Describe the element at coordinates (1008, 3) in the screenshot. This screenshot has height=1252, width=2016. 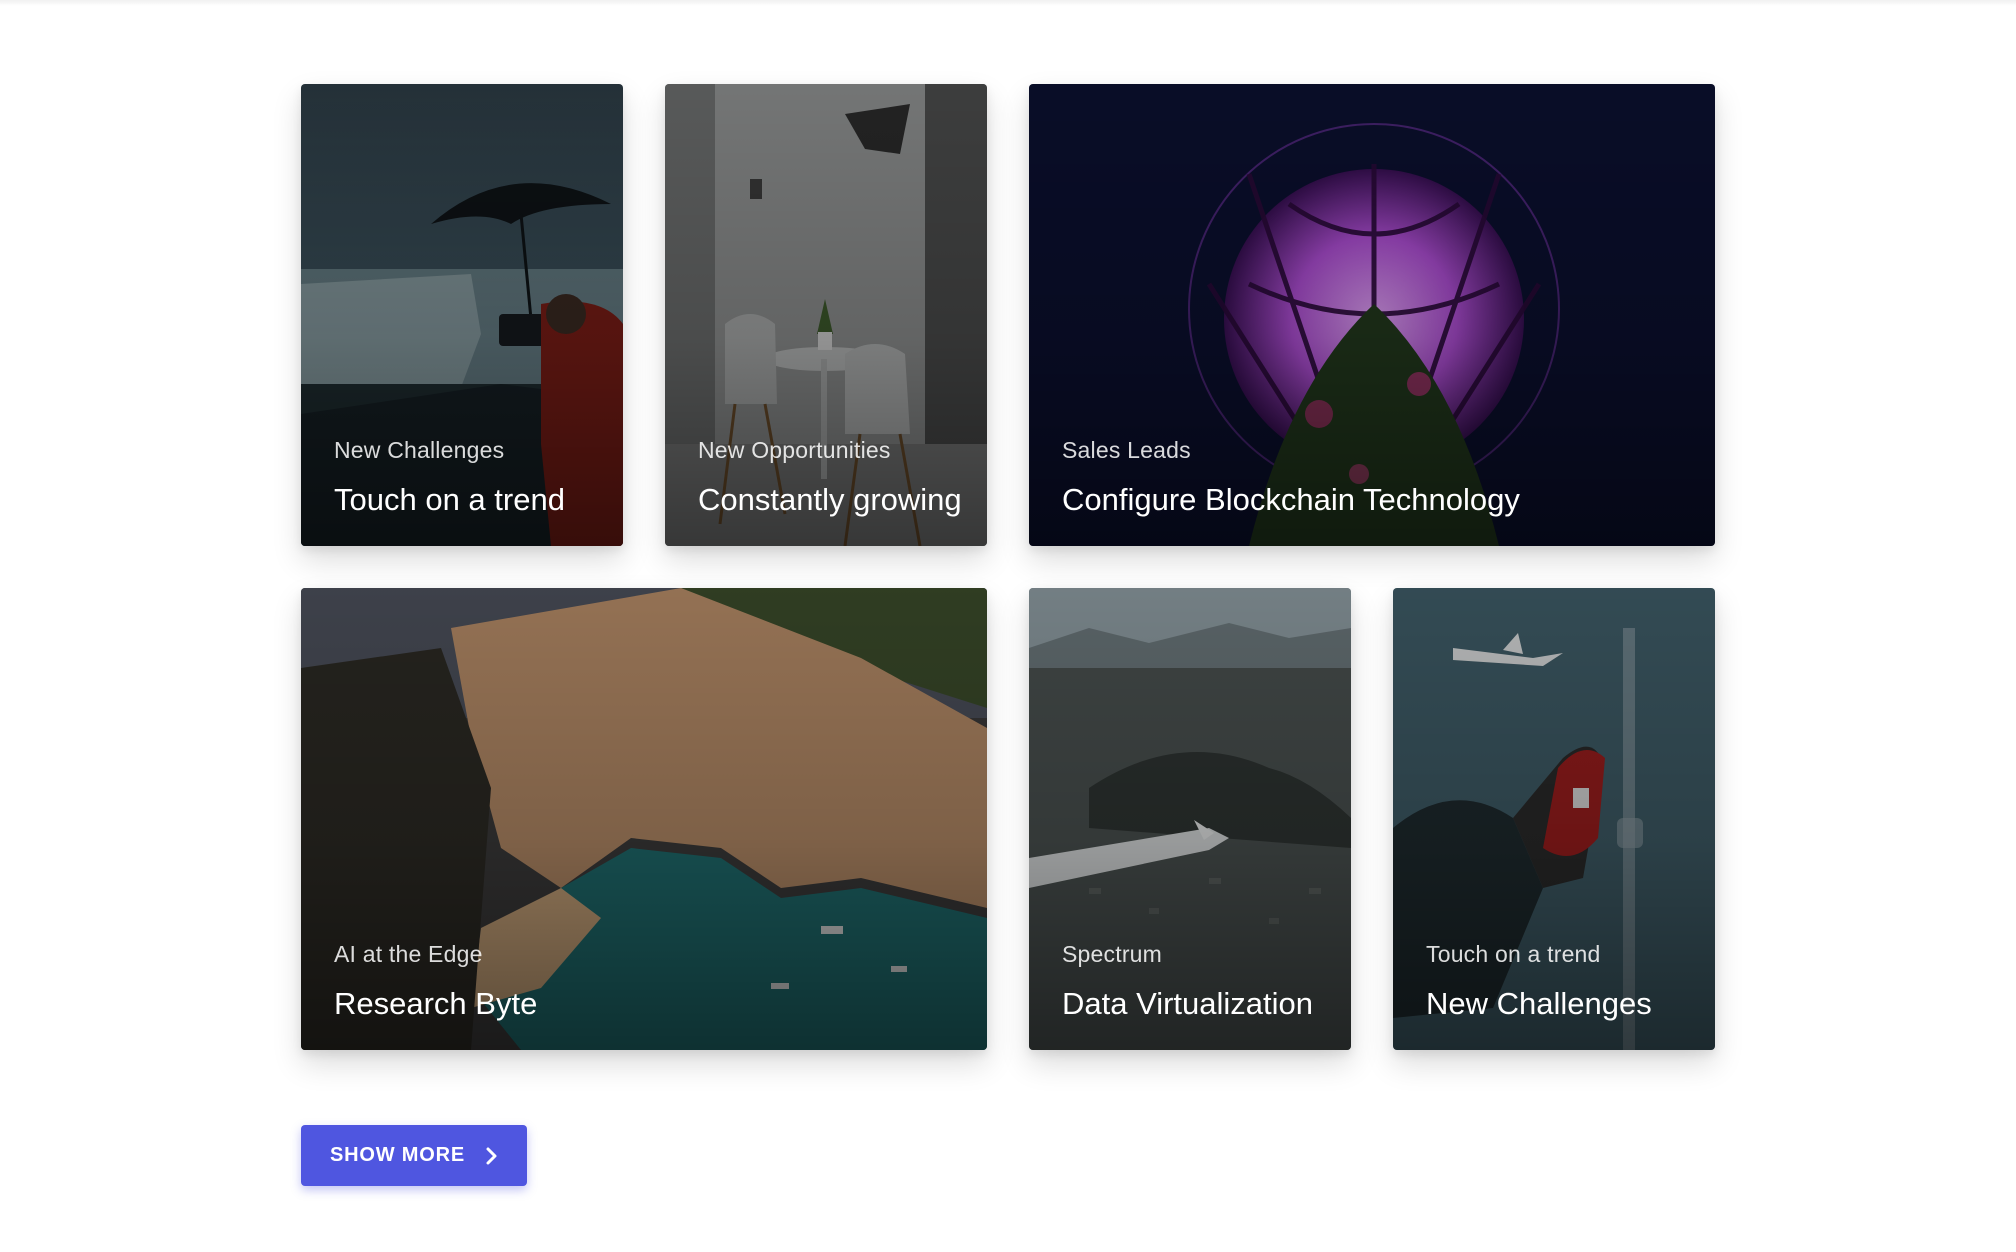
I see `header-shadow` at that location.